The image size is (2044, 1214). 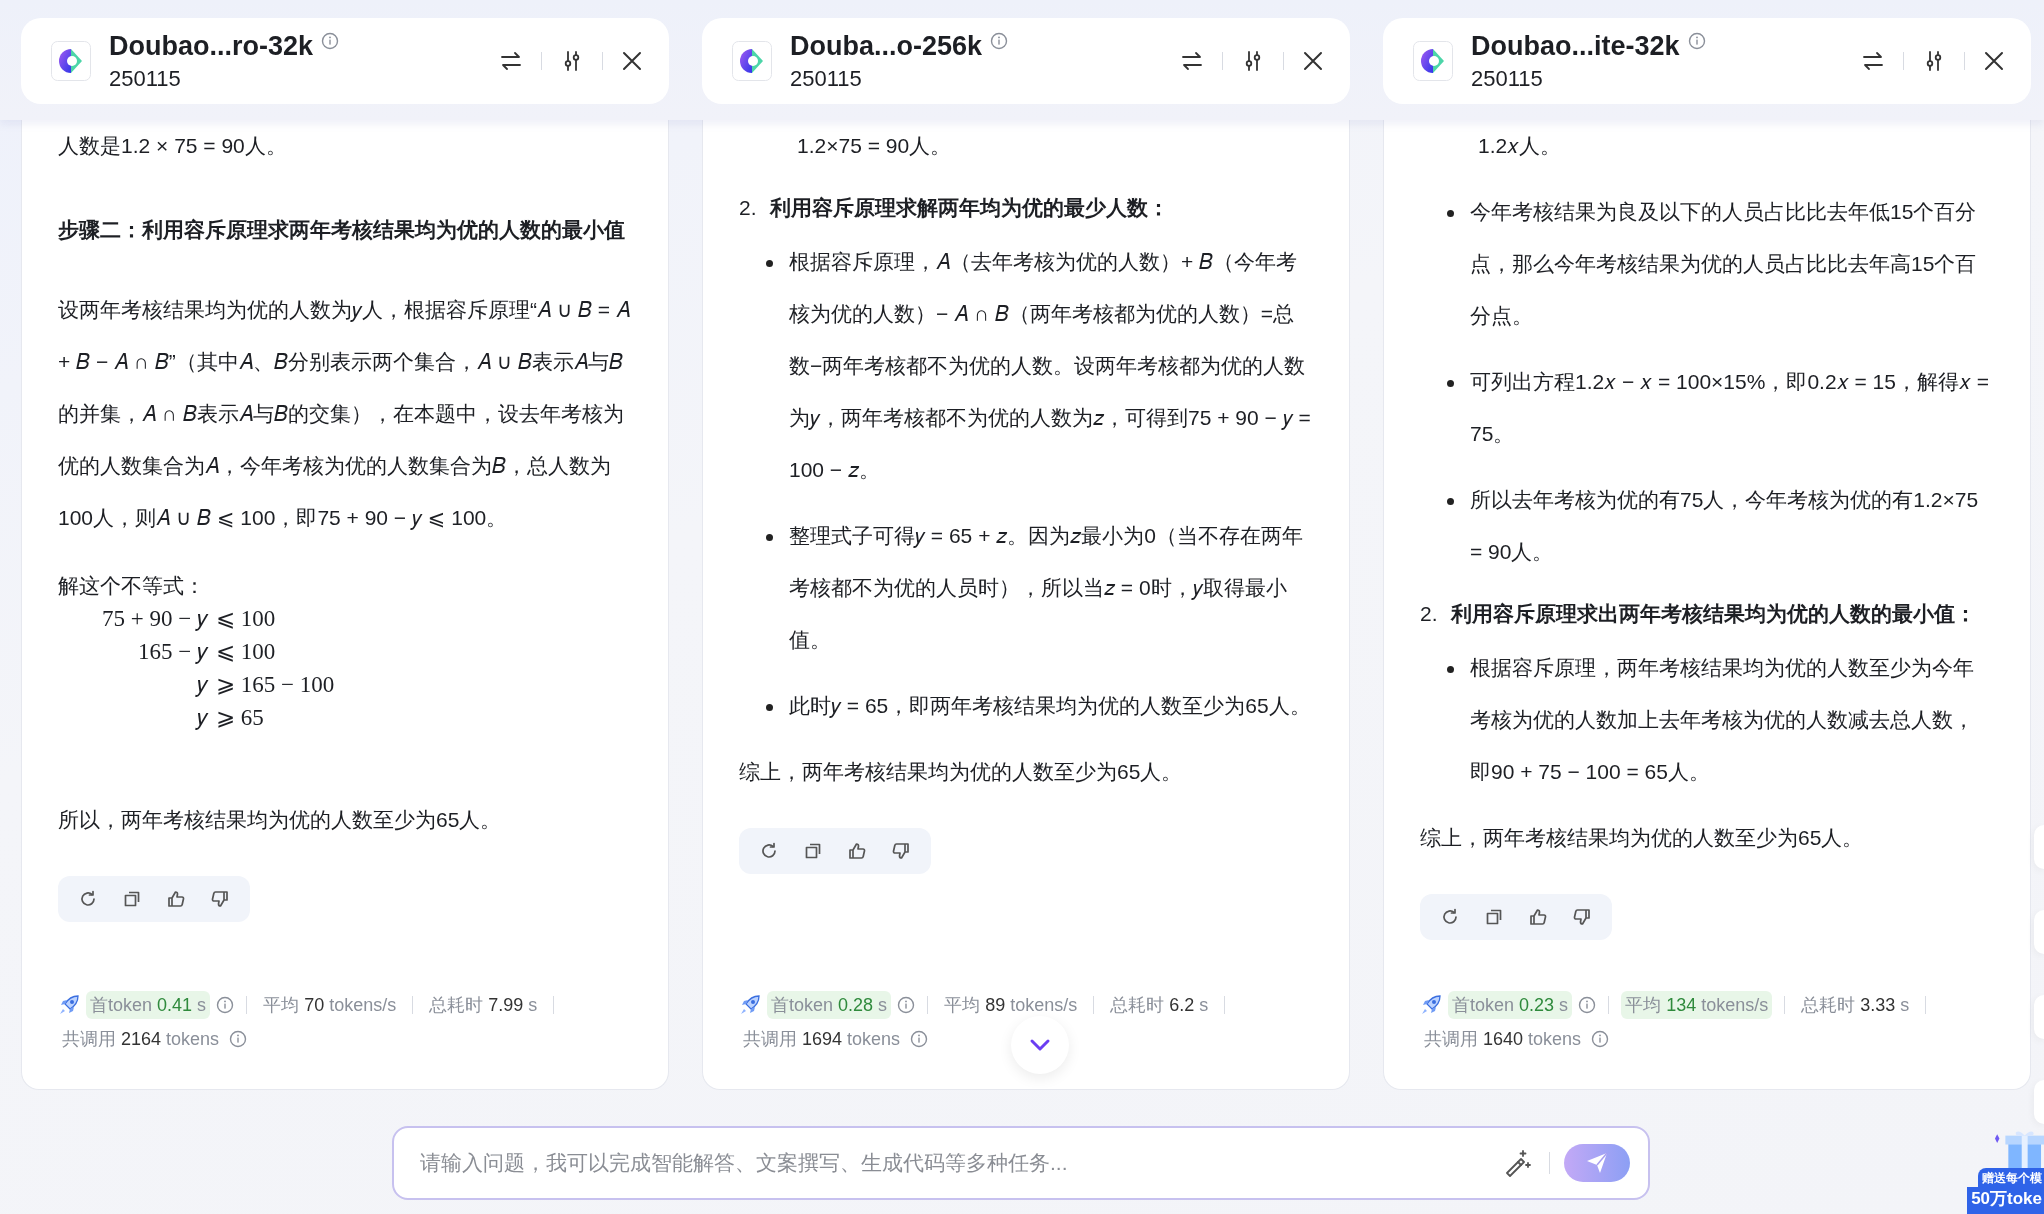 What do you see at coordinates (132, 586) in the screenshot?
I see `answer-paragraph: 解这个不等式：` at bounding box center [132, 586].